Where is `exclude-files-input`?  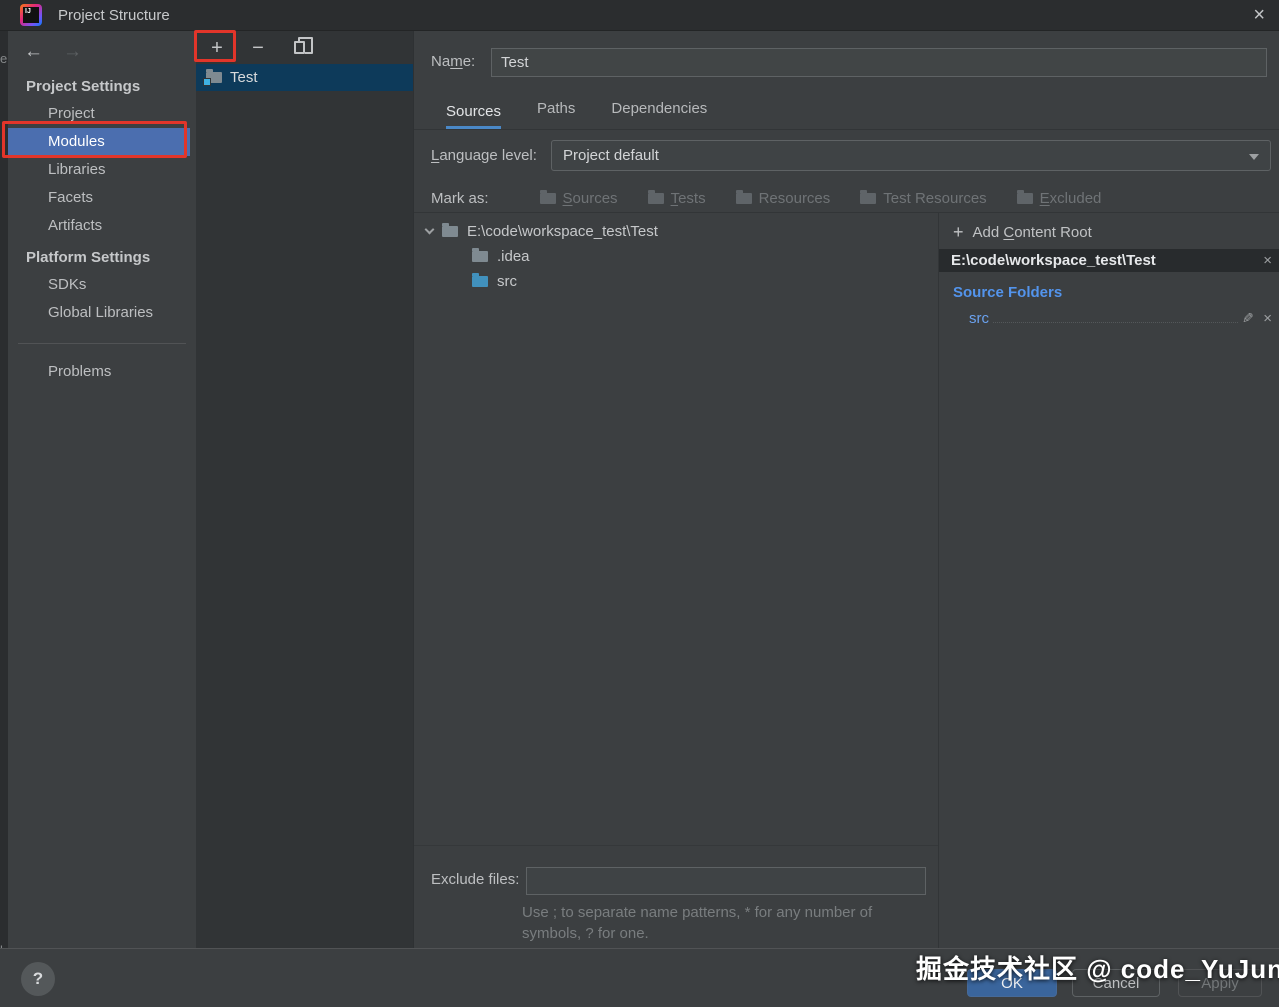
exclude-files-input is located at coordinates (726, 881).